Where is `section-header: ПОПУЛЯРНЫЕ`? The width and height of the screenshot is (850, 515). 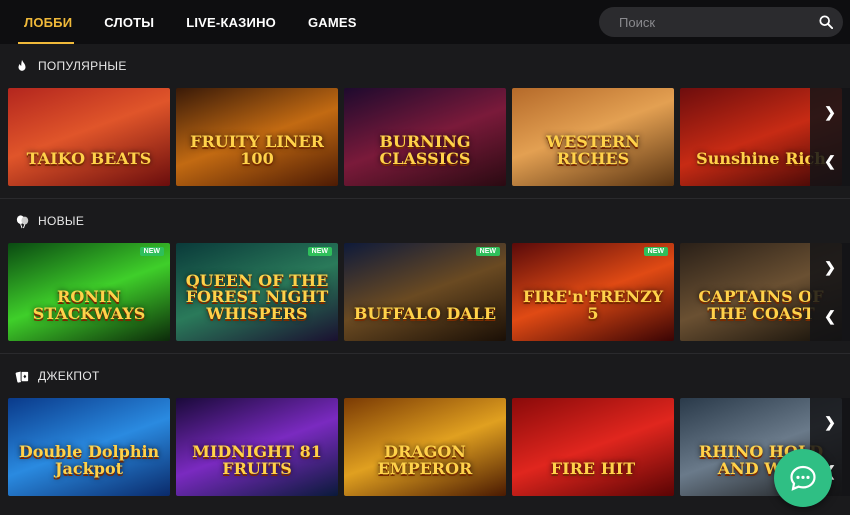
section-header: ПОПУЛЯРНЫЕ is located at coordinates (425, 66).